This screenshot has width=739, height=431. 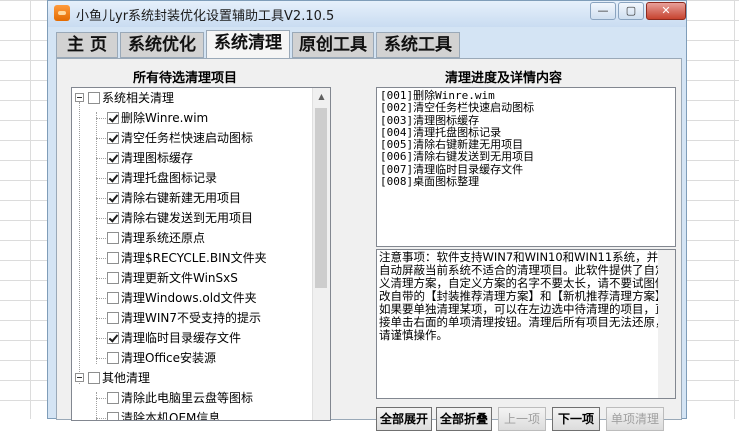 I want to click on prev-item-button: 上一项, so click(x=522, y=419).